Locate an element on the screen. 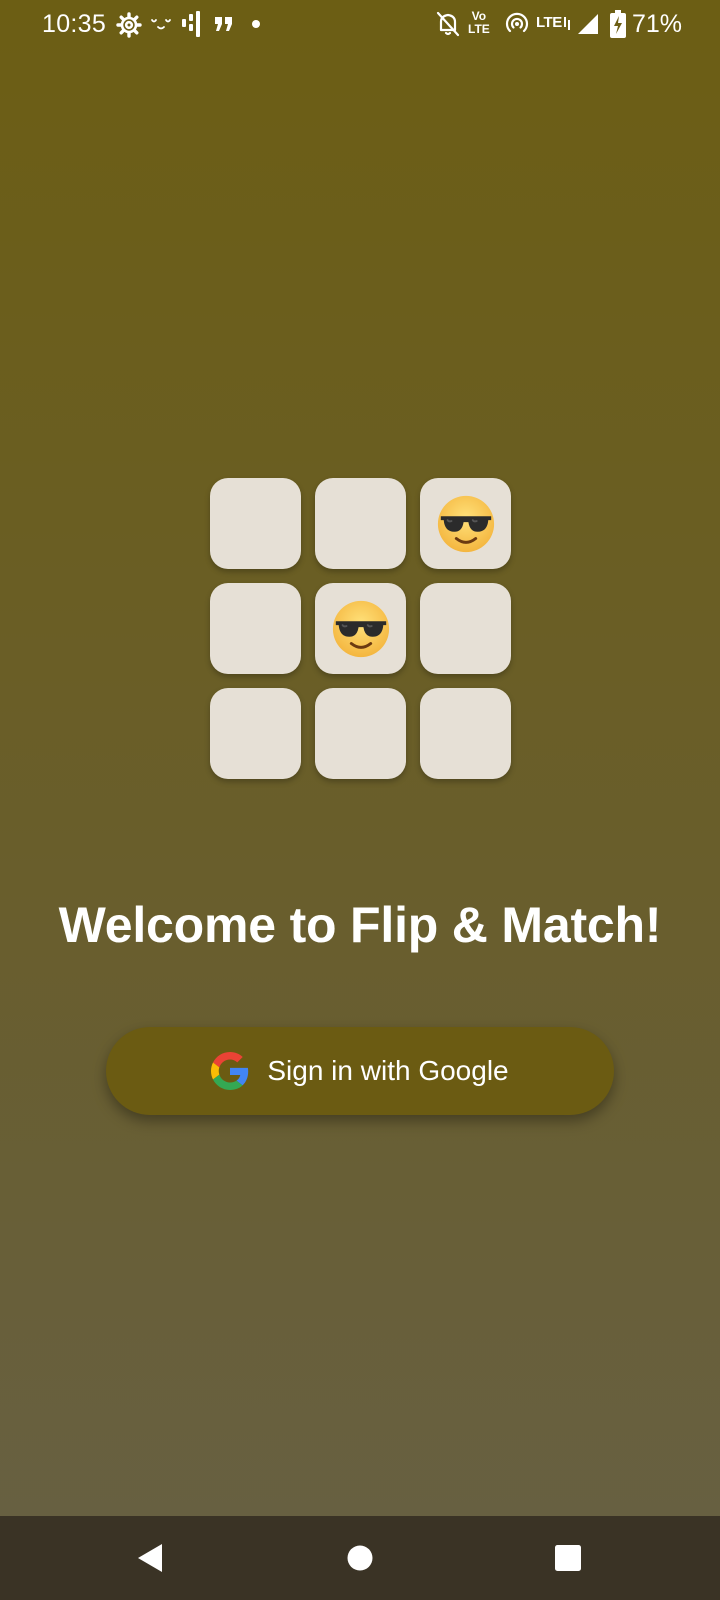 The width and height of the screenshot is (720, 1600). face-notification-icon is located at coordinates (161, 24).